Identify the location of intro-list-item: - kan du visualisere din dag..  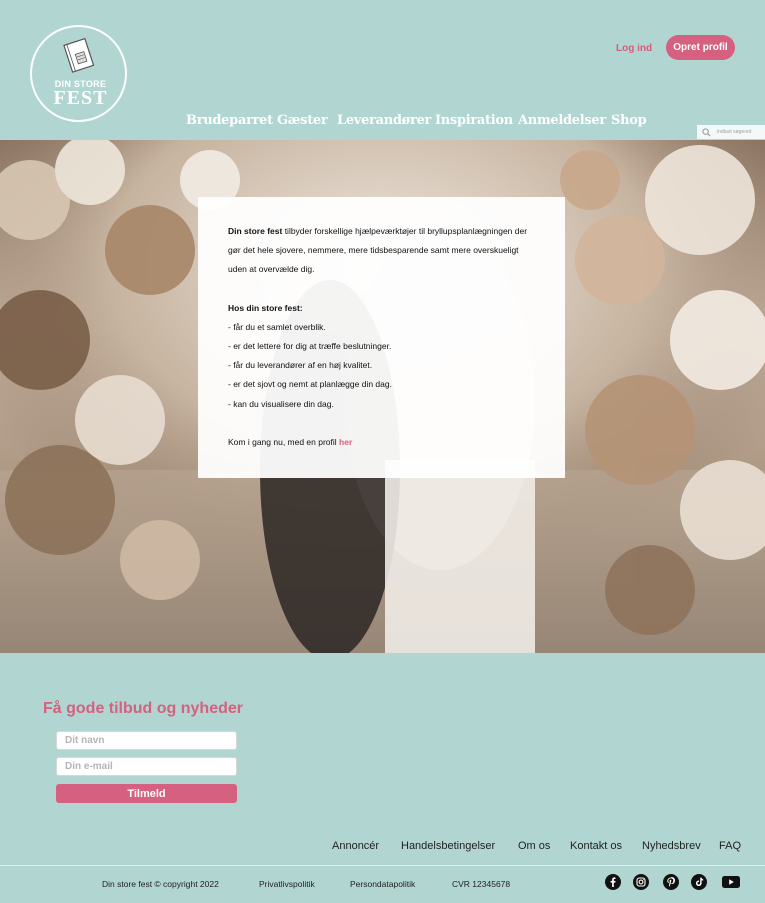
(281, 403).